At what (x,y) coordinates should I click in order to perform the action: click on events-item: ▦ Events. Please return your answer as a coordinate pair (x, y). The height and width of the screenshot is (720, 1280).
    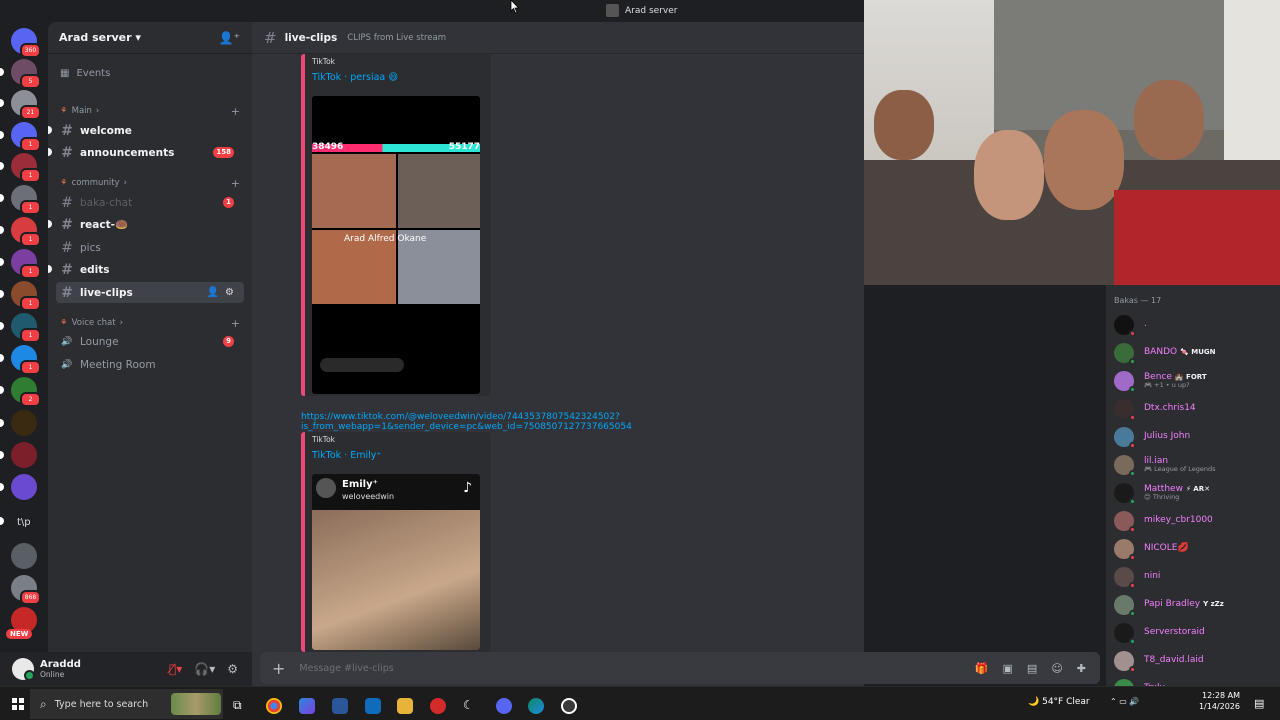
    Looking at the image, I should click on (150, 73).